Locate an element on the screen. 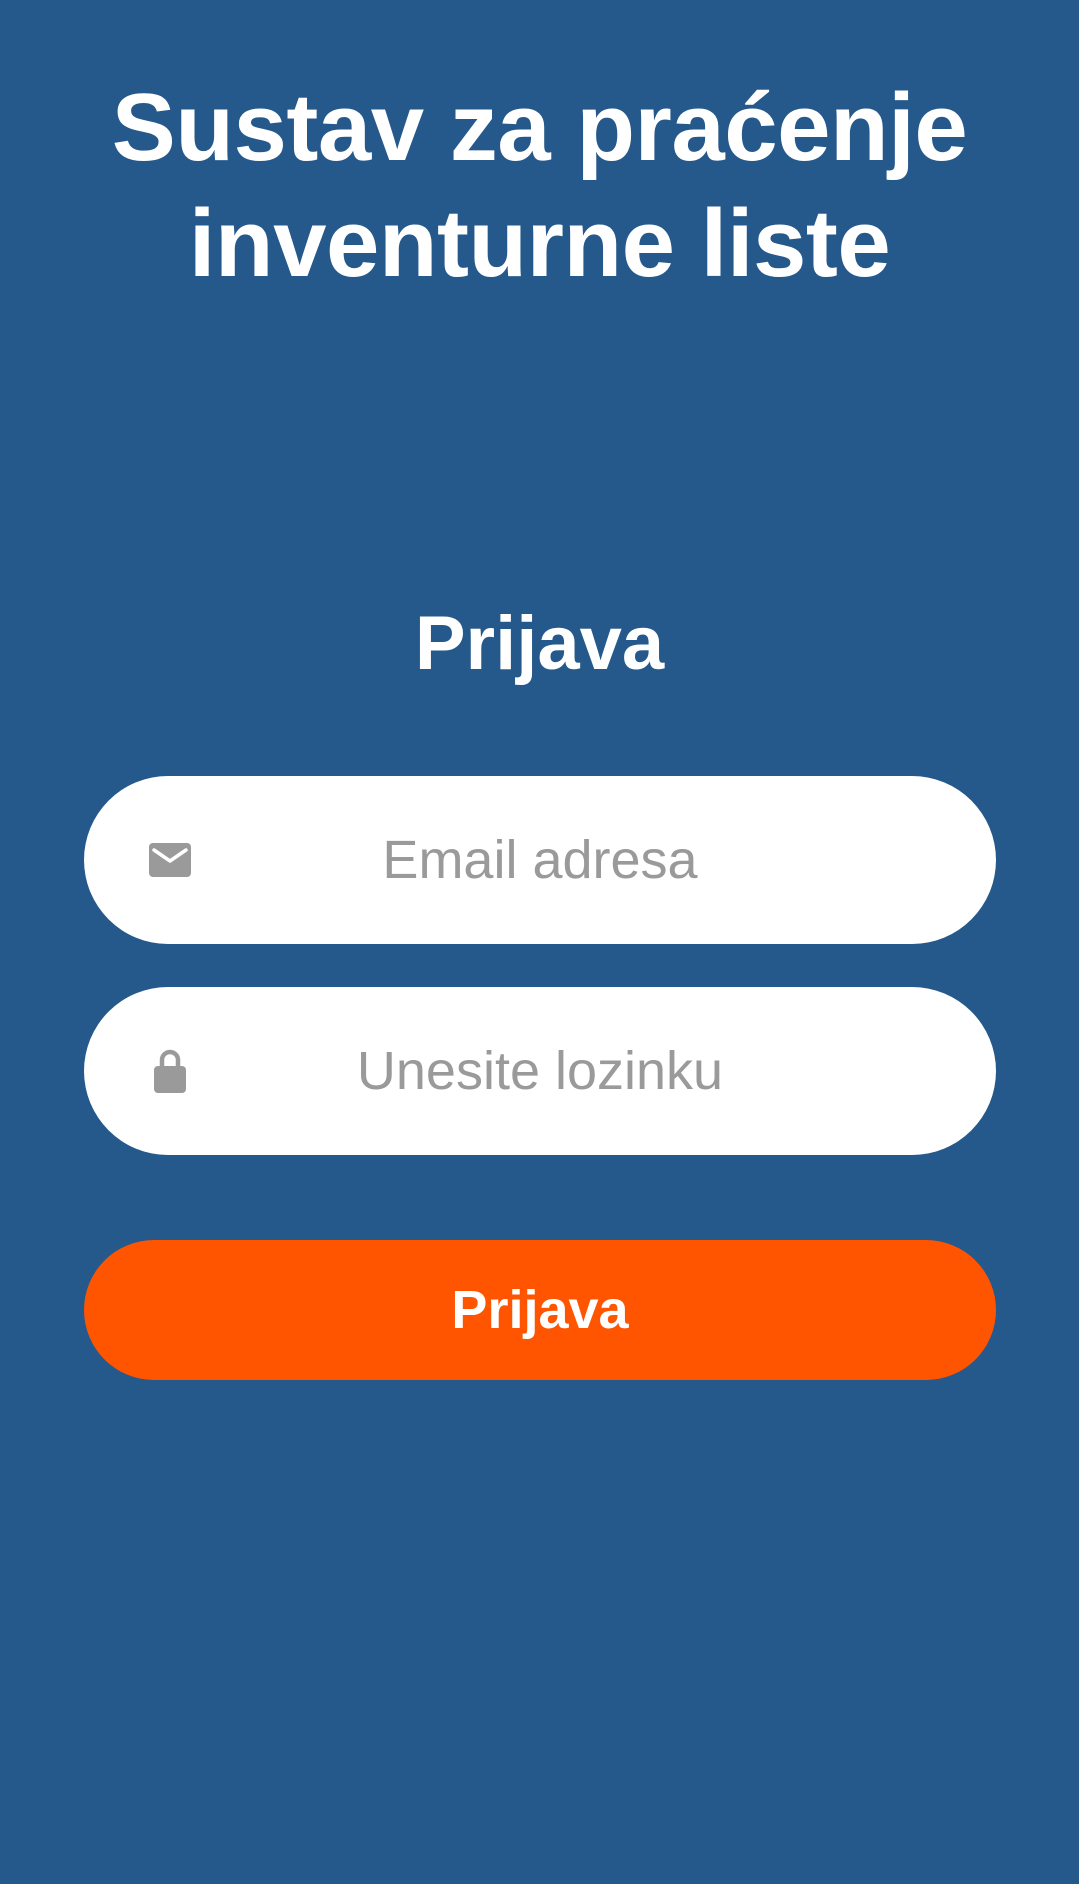 The width and height of the screenshot is (1079, 1884). app-title-line-2: inventurne liste is located at coordinates (539, 243).